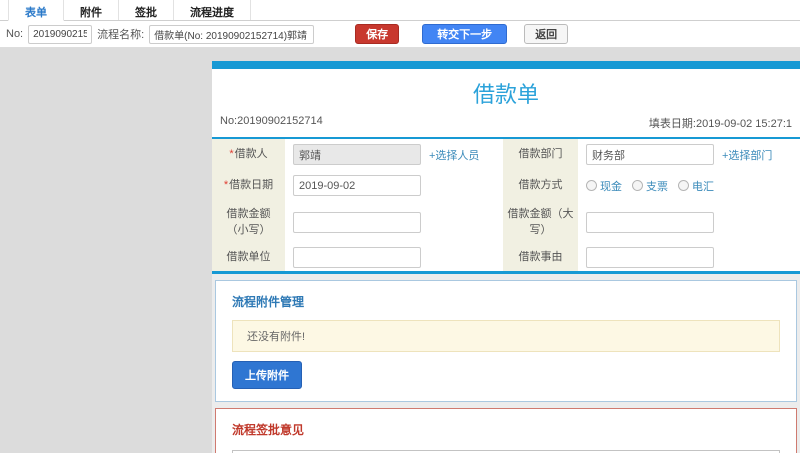  I want to click on panel-top-accent, so click(506, 65).